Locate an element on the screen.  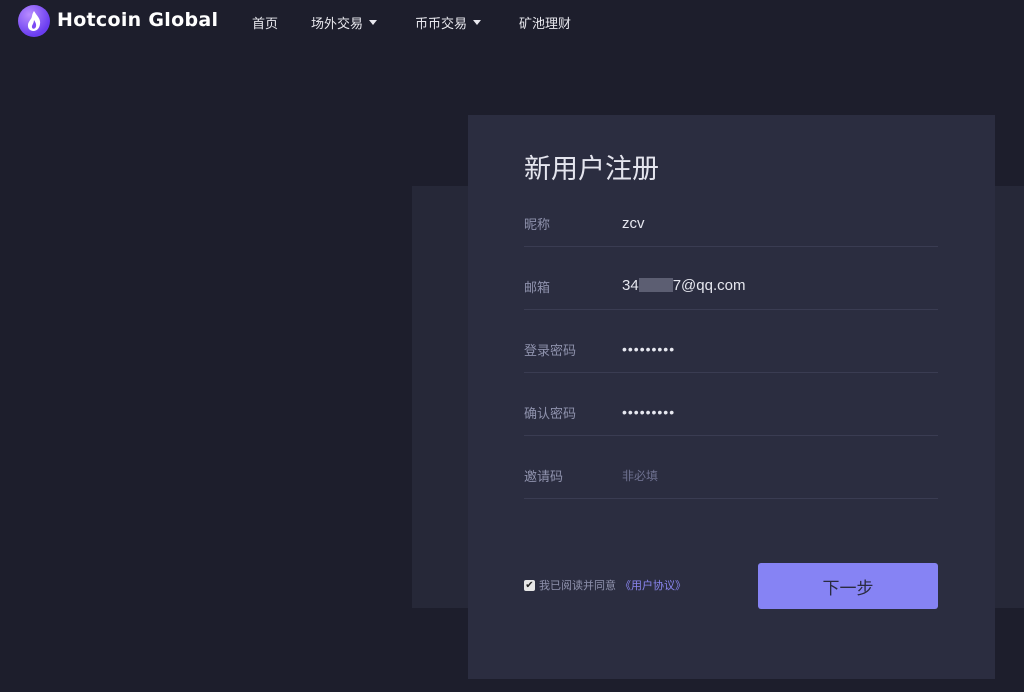
top-navigation-bar: Hotcoin Global 首页 场外交易 币币交易 矿池理财 is located at coordinates (512, 22).